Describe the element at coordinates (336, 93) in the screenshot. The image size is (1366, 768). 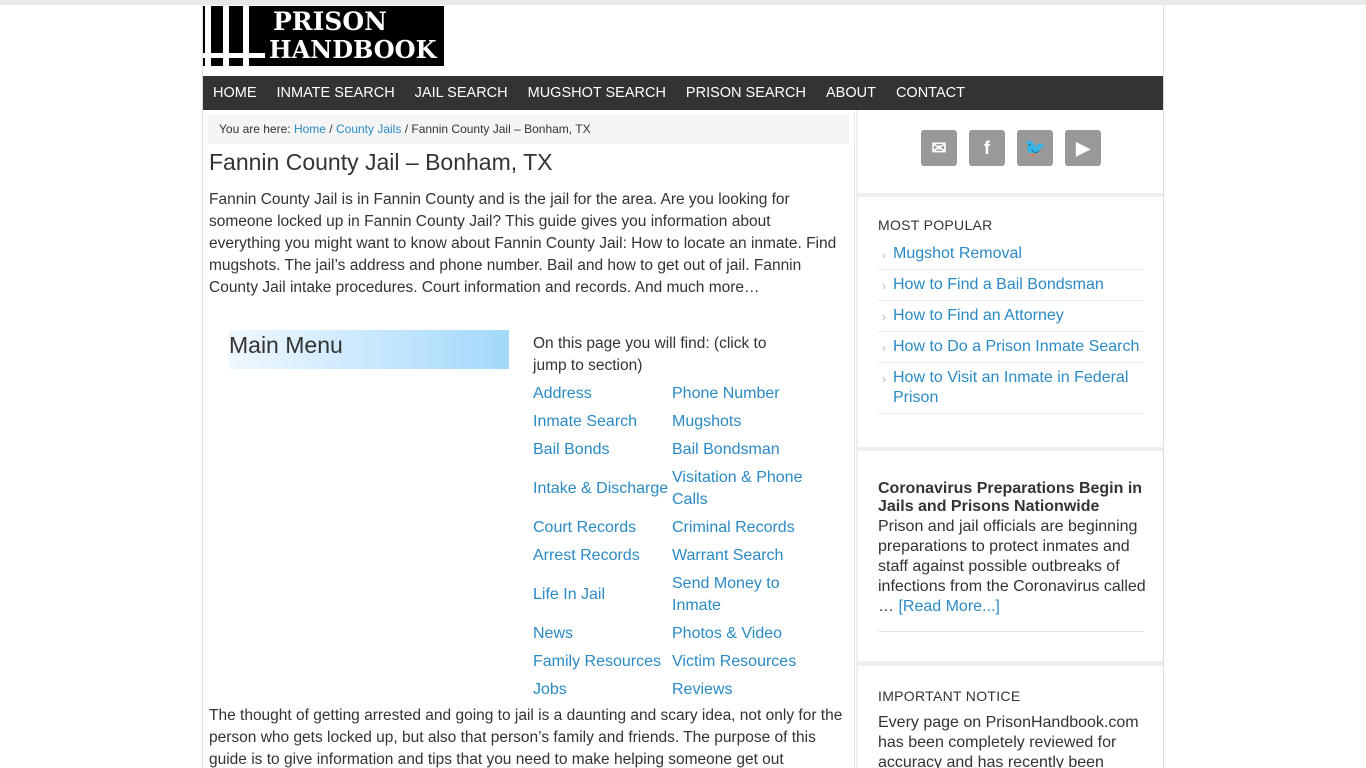
I see `nav-inmate-search: INMATE SEARCH` at that location.